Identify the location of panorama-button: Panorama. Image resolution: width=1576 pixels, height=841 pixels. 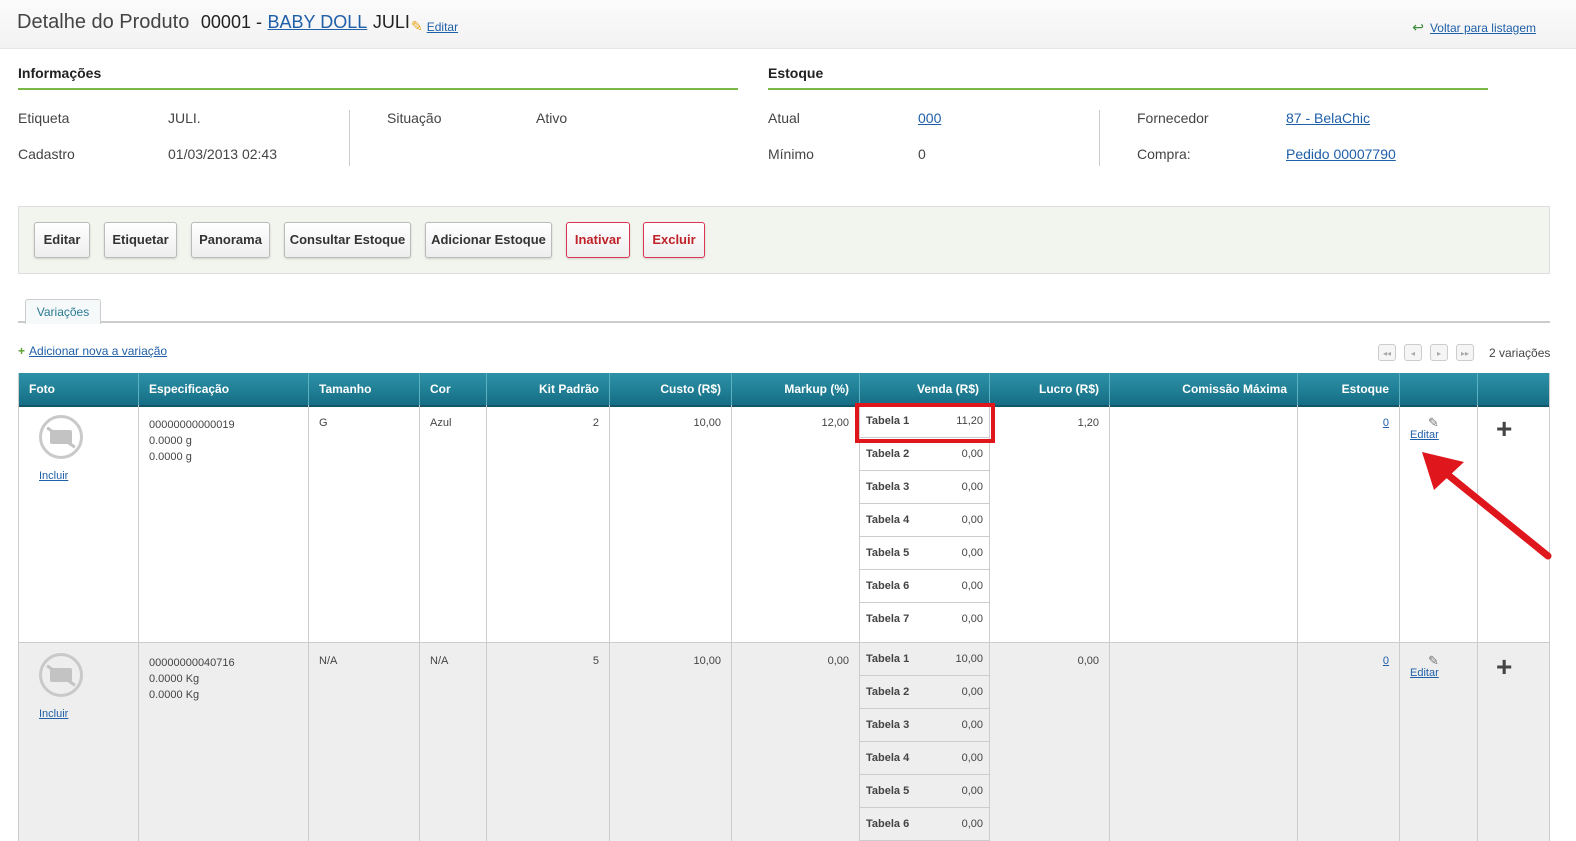
(230, 240).